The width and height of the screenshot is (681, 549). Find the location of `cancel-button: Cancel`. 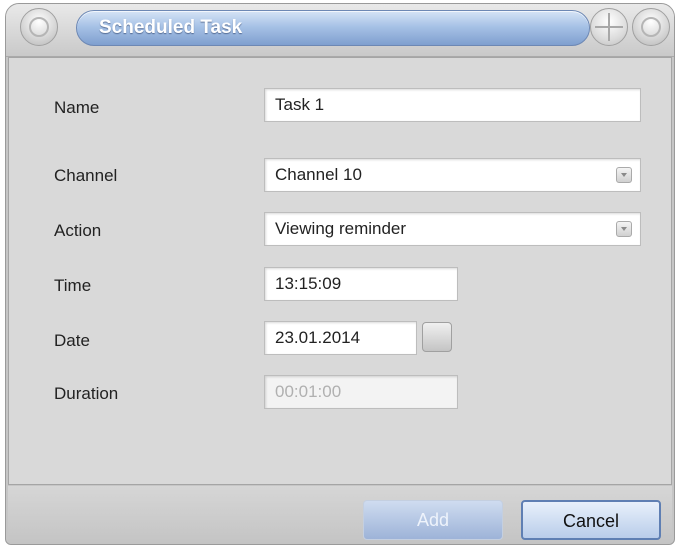

cancel-button: Cancel is located at coordinates (591, 520).